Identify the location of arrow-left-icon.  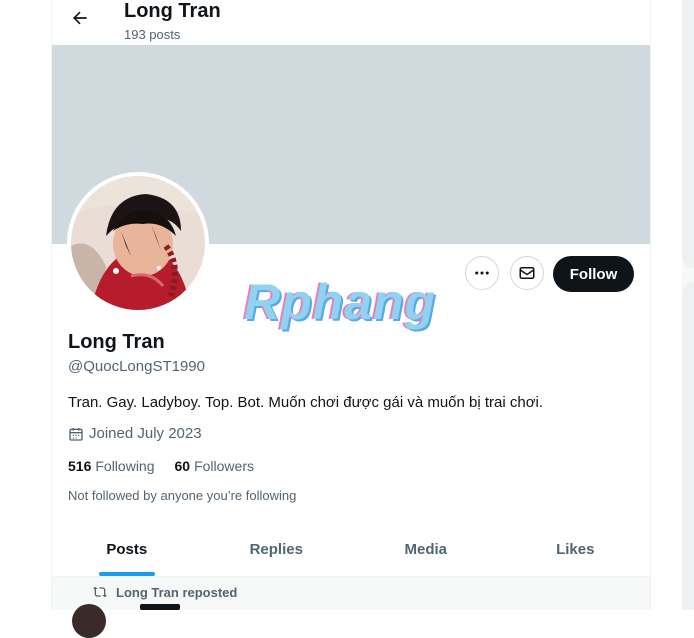
(80, 18).